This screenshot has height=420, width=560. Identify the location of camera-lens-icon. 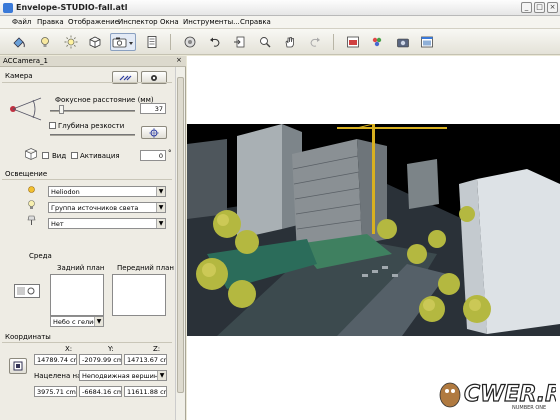
(26, 110).